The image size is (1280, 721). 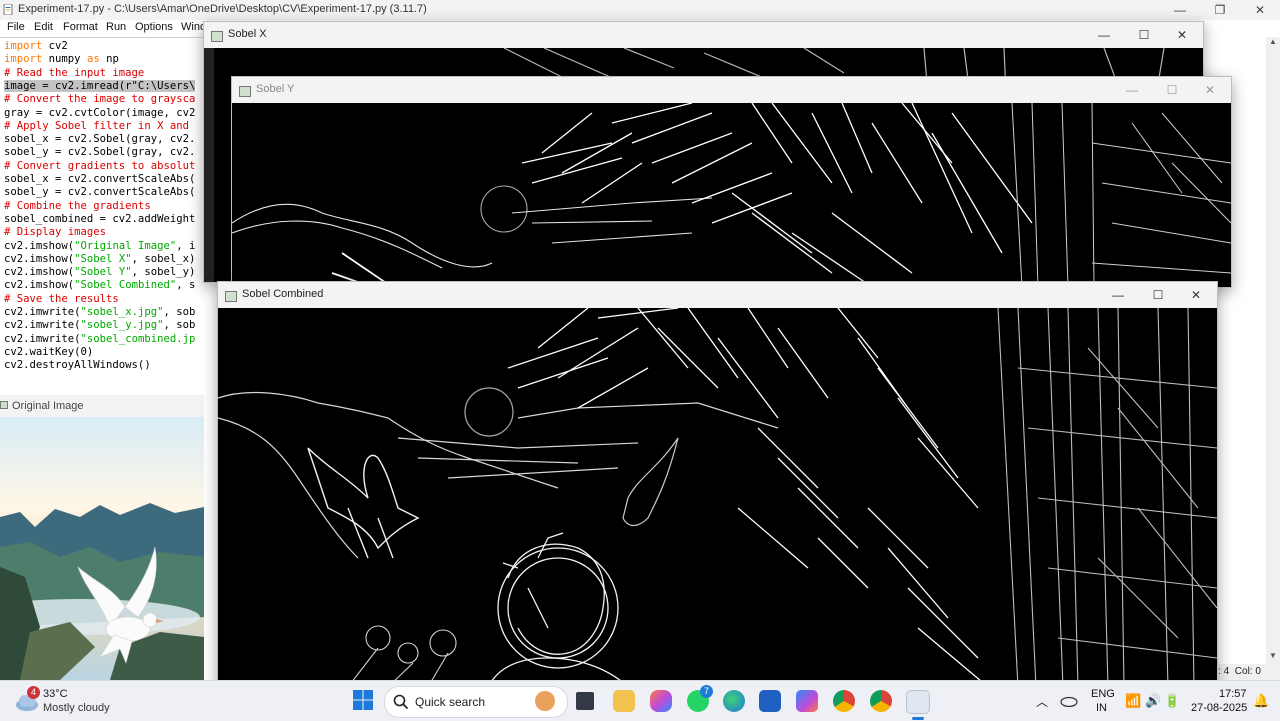 I want to click on code-token: # Save the results, so click(x=61, y=298).